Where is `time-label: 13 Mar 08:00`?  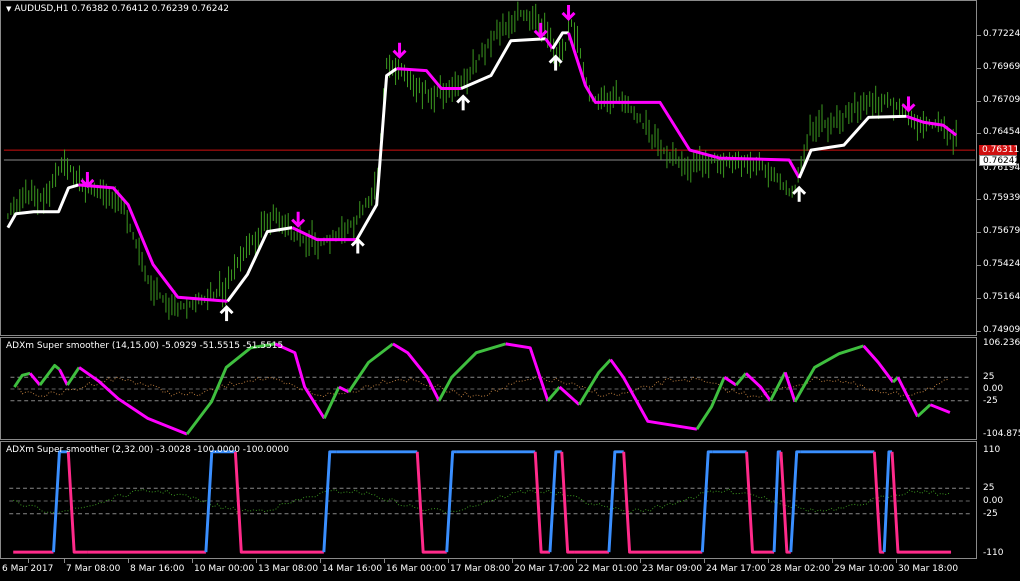
time-label: 13 Mar 08:00 is located at coordinates (288, 569).